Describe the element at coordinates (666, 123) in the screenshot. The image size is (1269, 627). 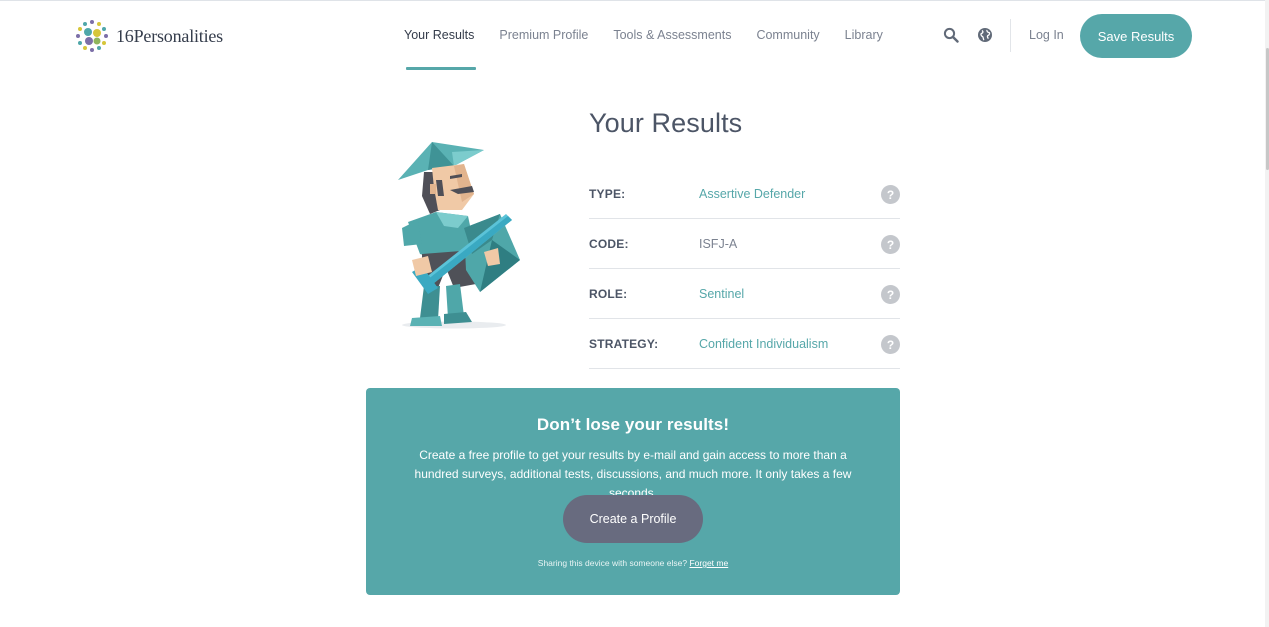
I see `results-title: Your Results` at that location.